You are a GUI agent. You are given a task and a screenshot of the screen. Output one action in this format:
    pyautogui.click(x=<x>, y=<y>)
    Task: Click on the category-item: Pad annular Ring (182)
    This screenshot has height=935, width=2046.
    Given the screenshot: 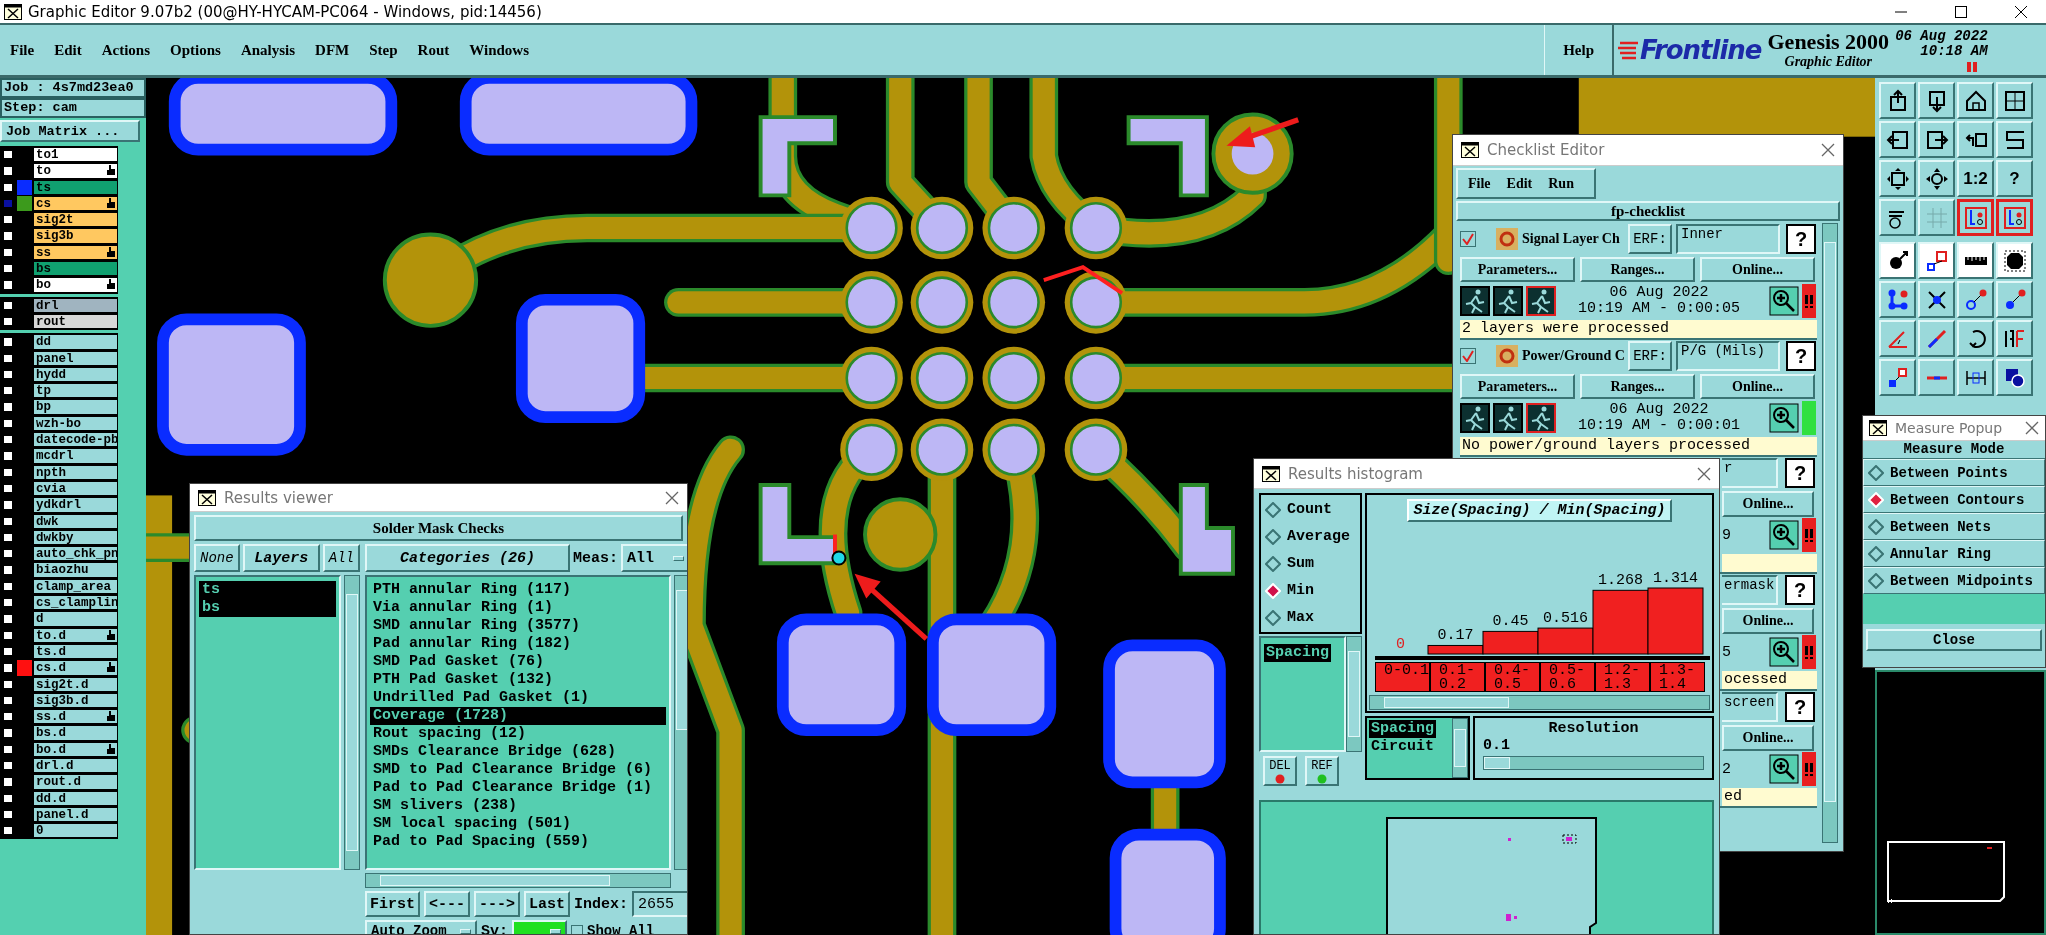 What is the action you would take?
    pyautogui.click(x=518, y=644)
    